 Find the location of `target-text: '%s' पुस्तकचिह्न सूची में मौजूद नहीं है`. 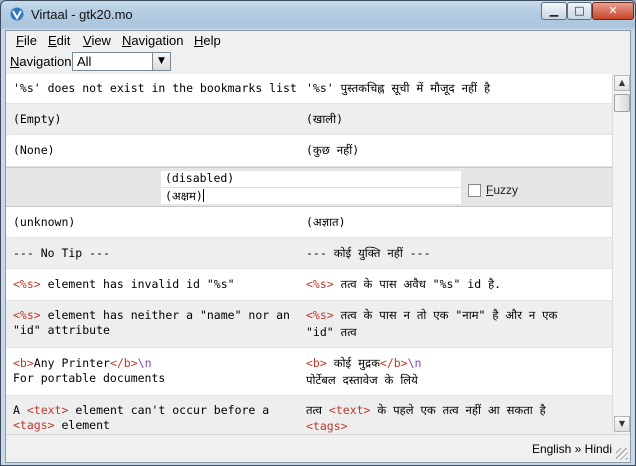

target-text: '%s' पुस्तकचिह्न सूची में मौजूद नहीं है is located at coordinates (398, 88).